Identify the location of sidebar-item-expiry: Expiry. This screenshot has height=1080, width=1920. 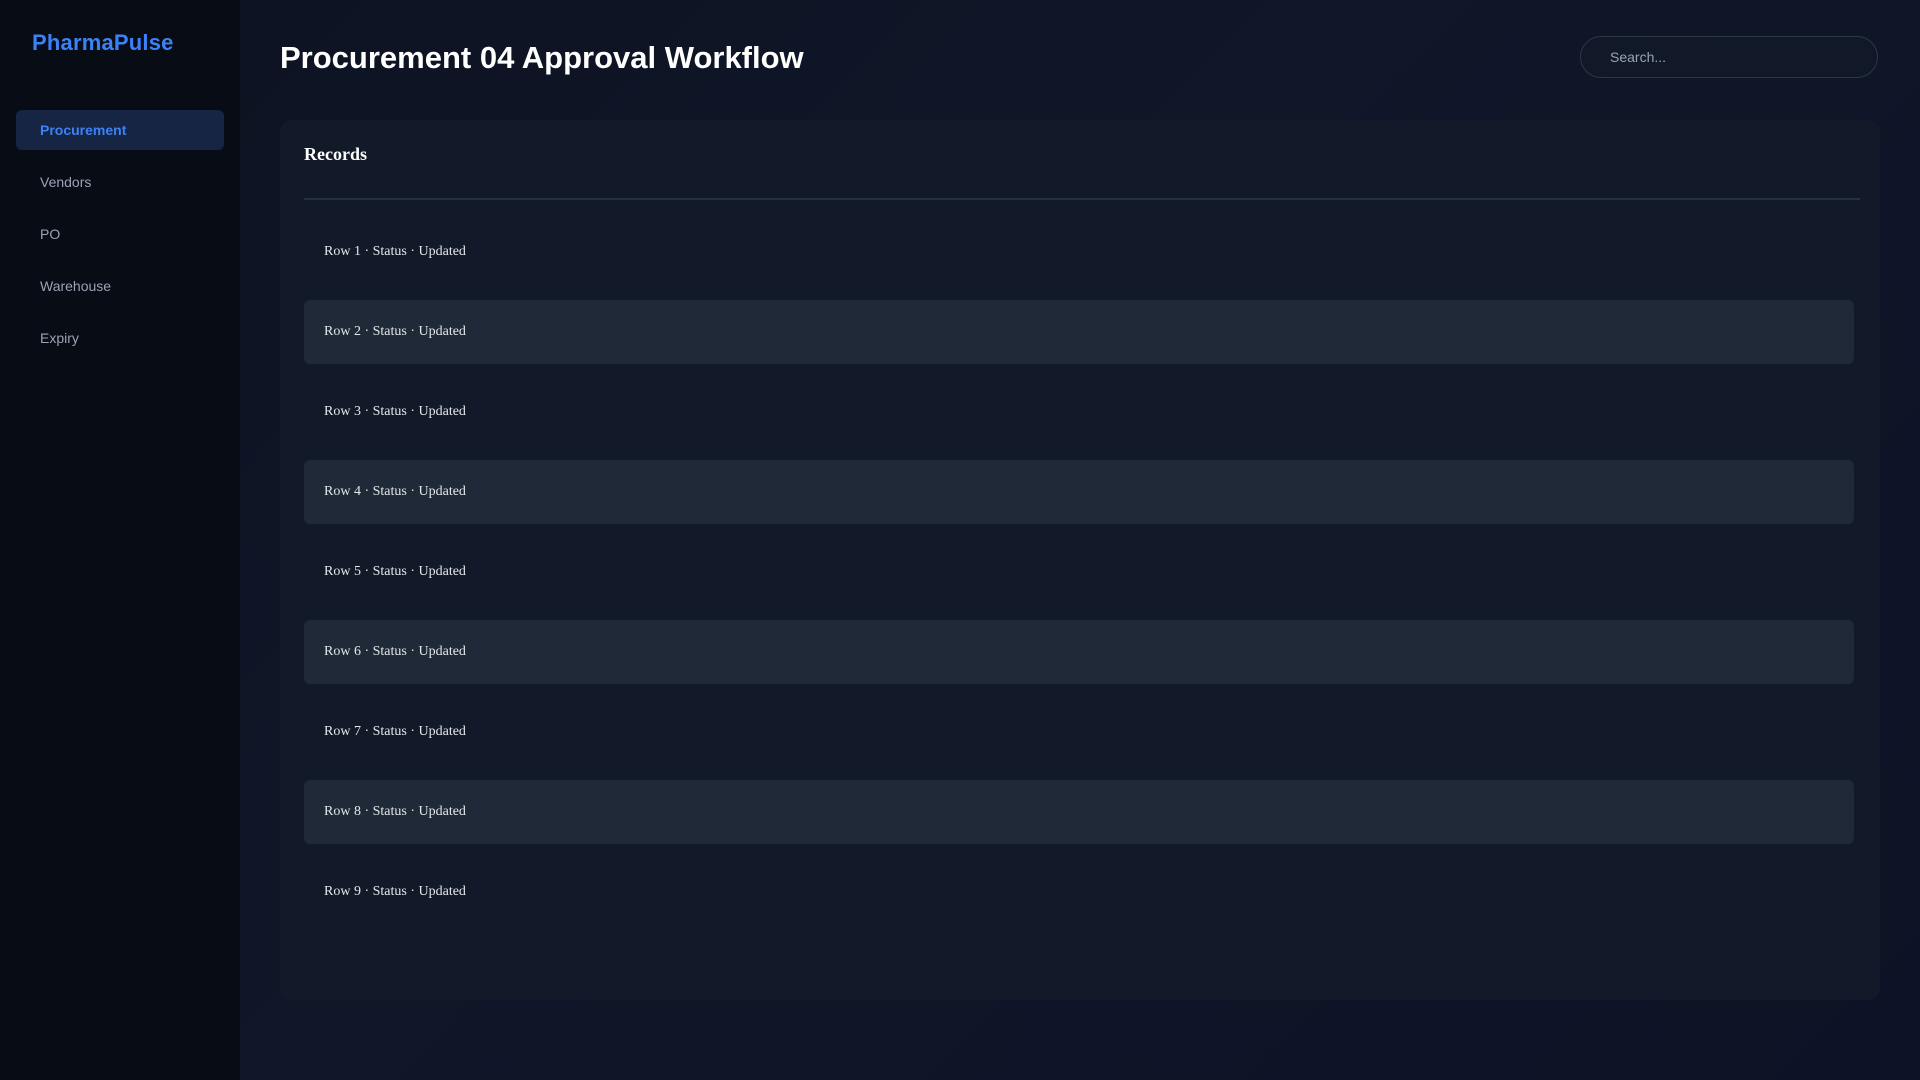
(120, 338).